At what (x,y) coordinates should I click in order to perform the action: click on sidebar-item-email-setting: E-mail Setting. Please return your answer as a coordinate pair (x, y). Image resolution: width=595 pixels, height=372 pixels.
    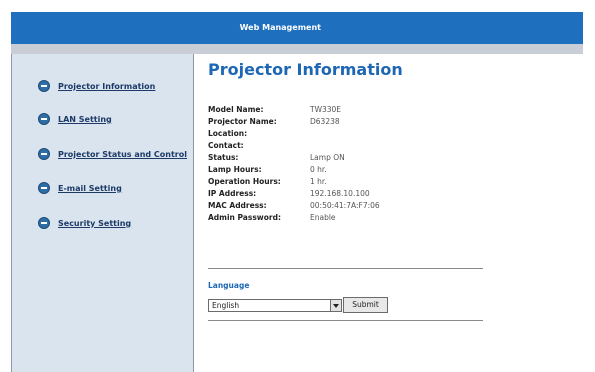
    Looking at the image, I should click on (80, 188).